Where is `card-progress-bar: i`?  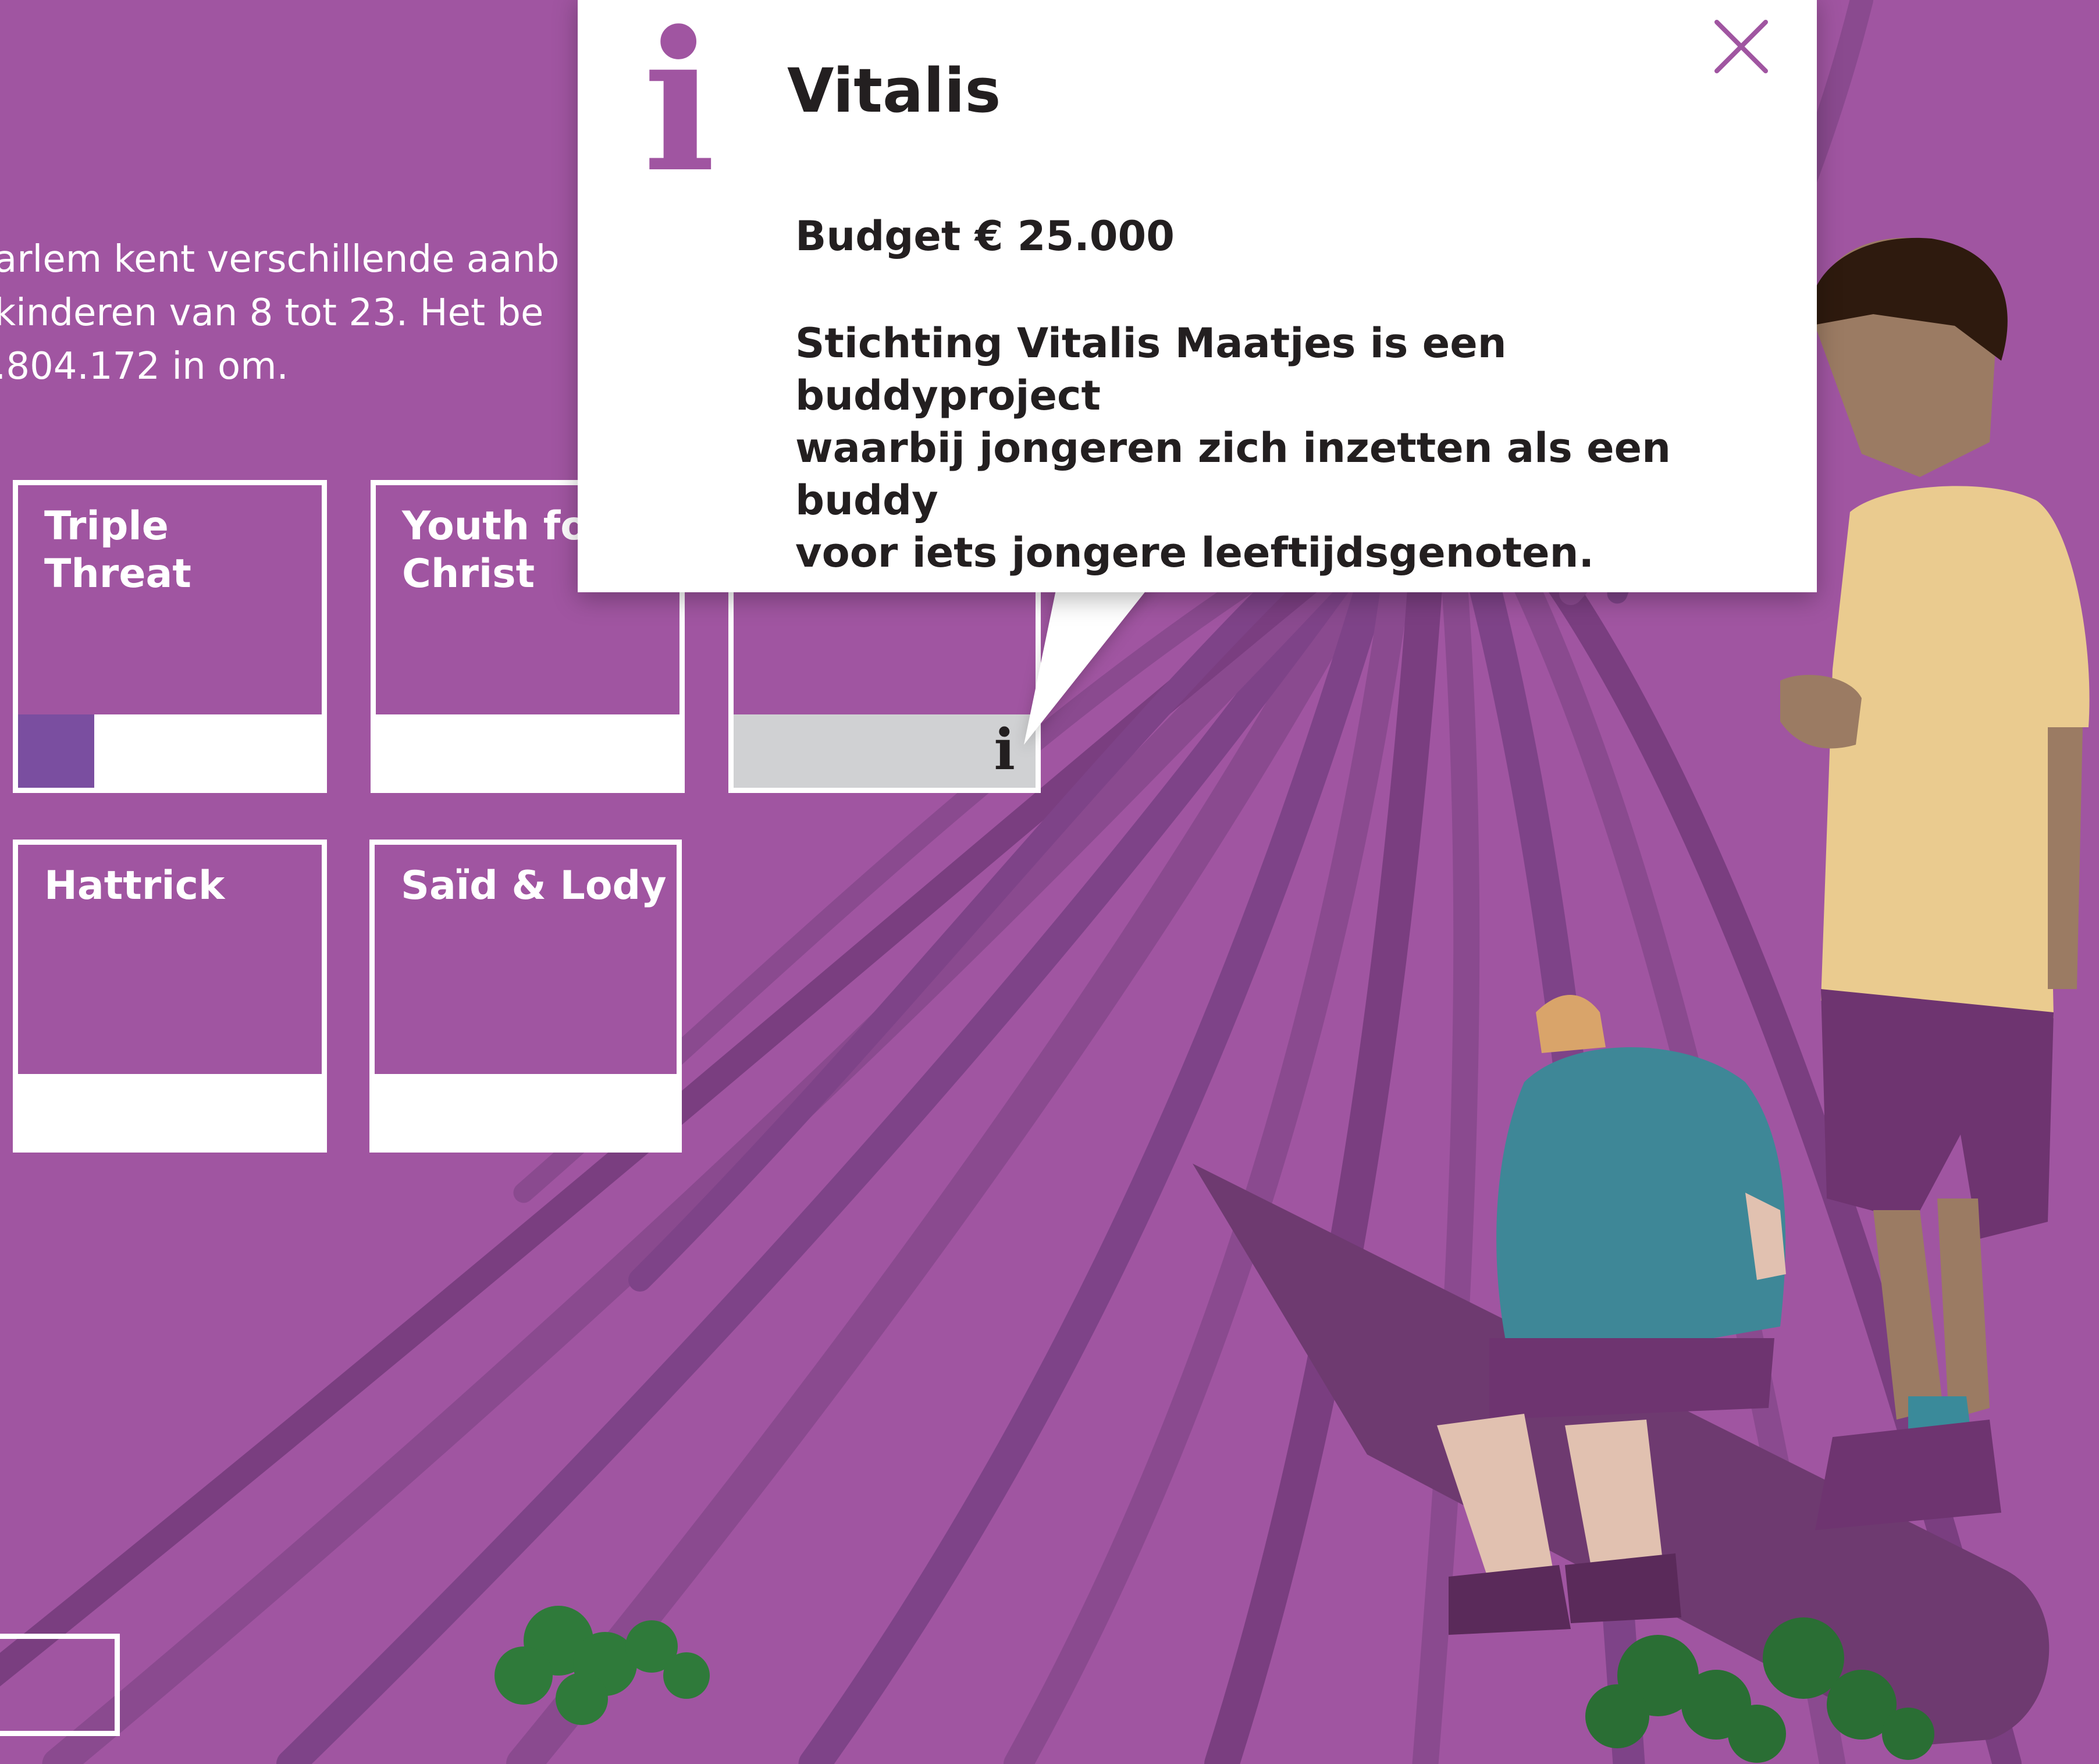 card-progress-bar: i is located at coordinates (885, 751).